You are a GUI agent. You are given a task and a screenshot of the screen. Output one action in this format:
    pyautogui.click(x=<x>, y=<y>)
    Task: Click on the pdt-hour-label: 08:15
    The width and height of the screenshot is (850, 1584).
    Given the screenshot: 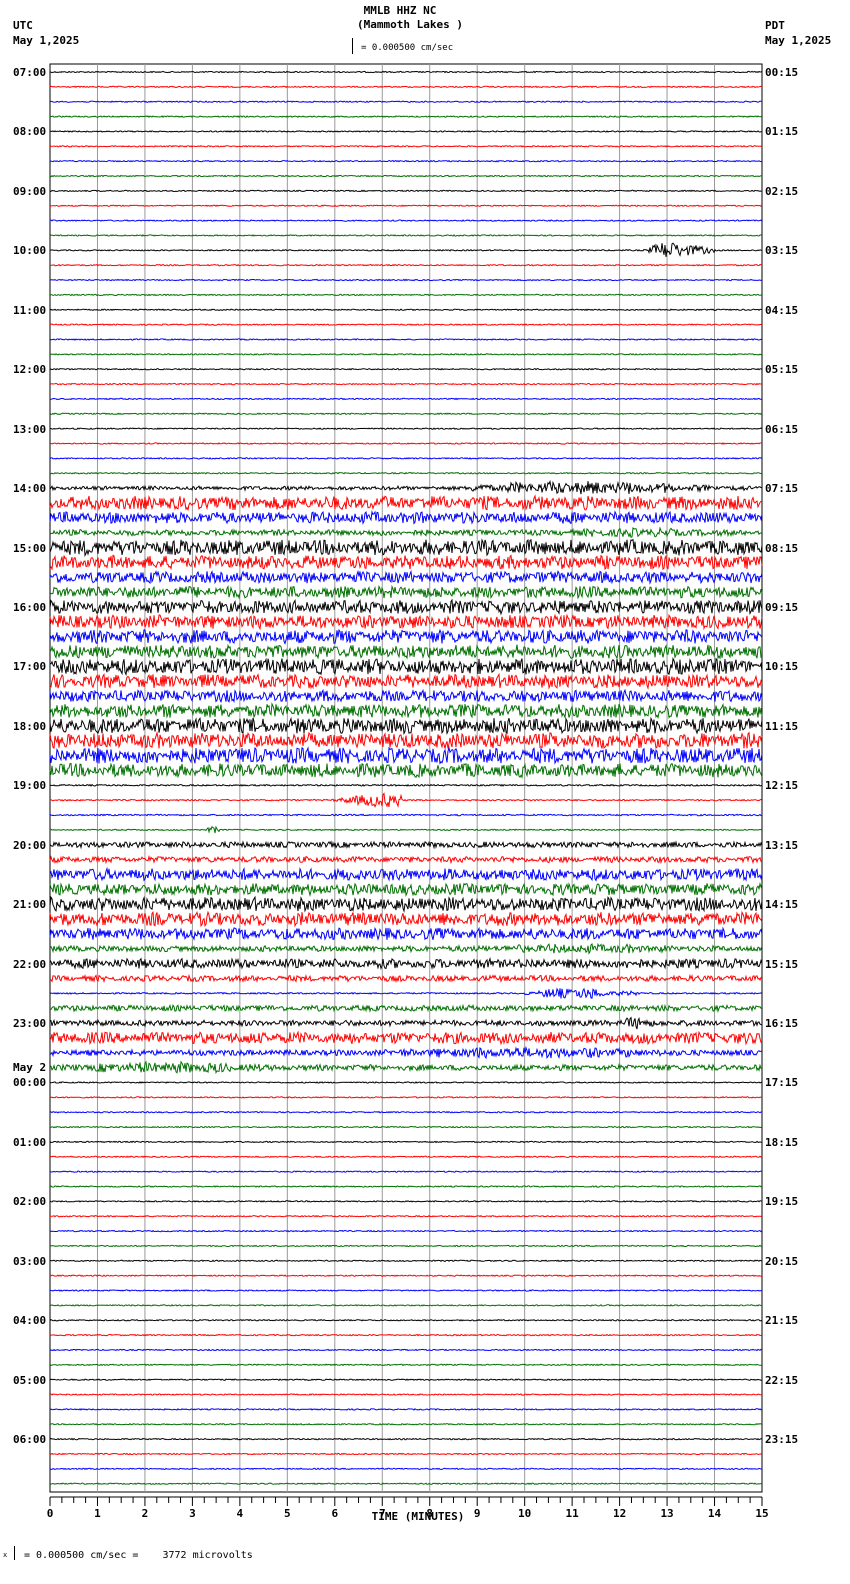 What is the action you would take?
    pyautogui.click(x=782, y=548)
    